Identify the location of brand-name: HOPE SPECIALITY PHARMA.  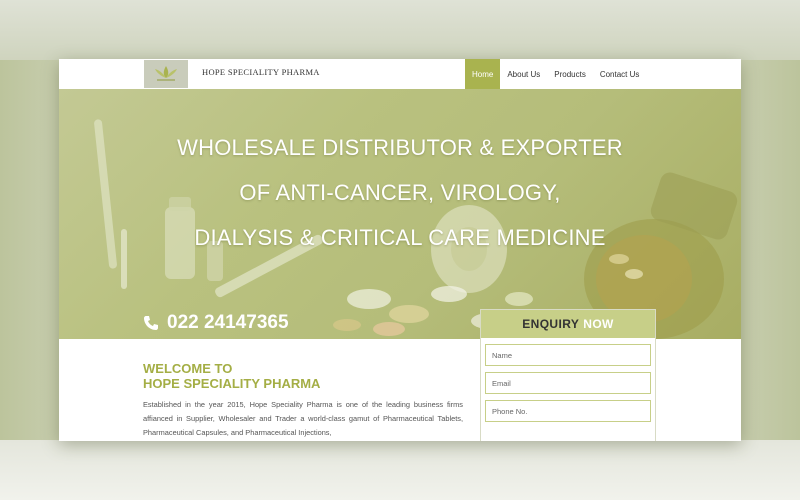
(261, 72).